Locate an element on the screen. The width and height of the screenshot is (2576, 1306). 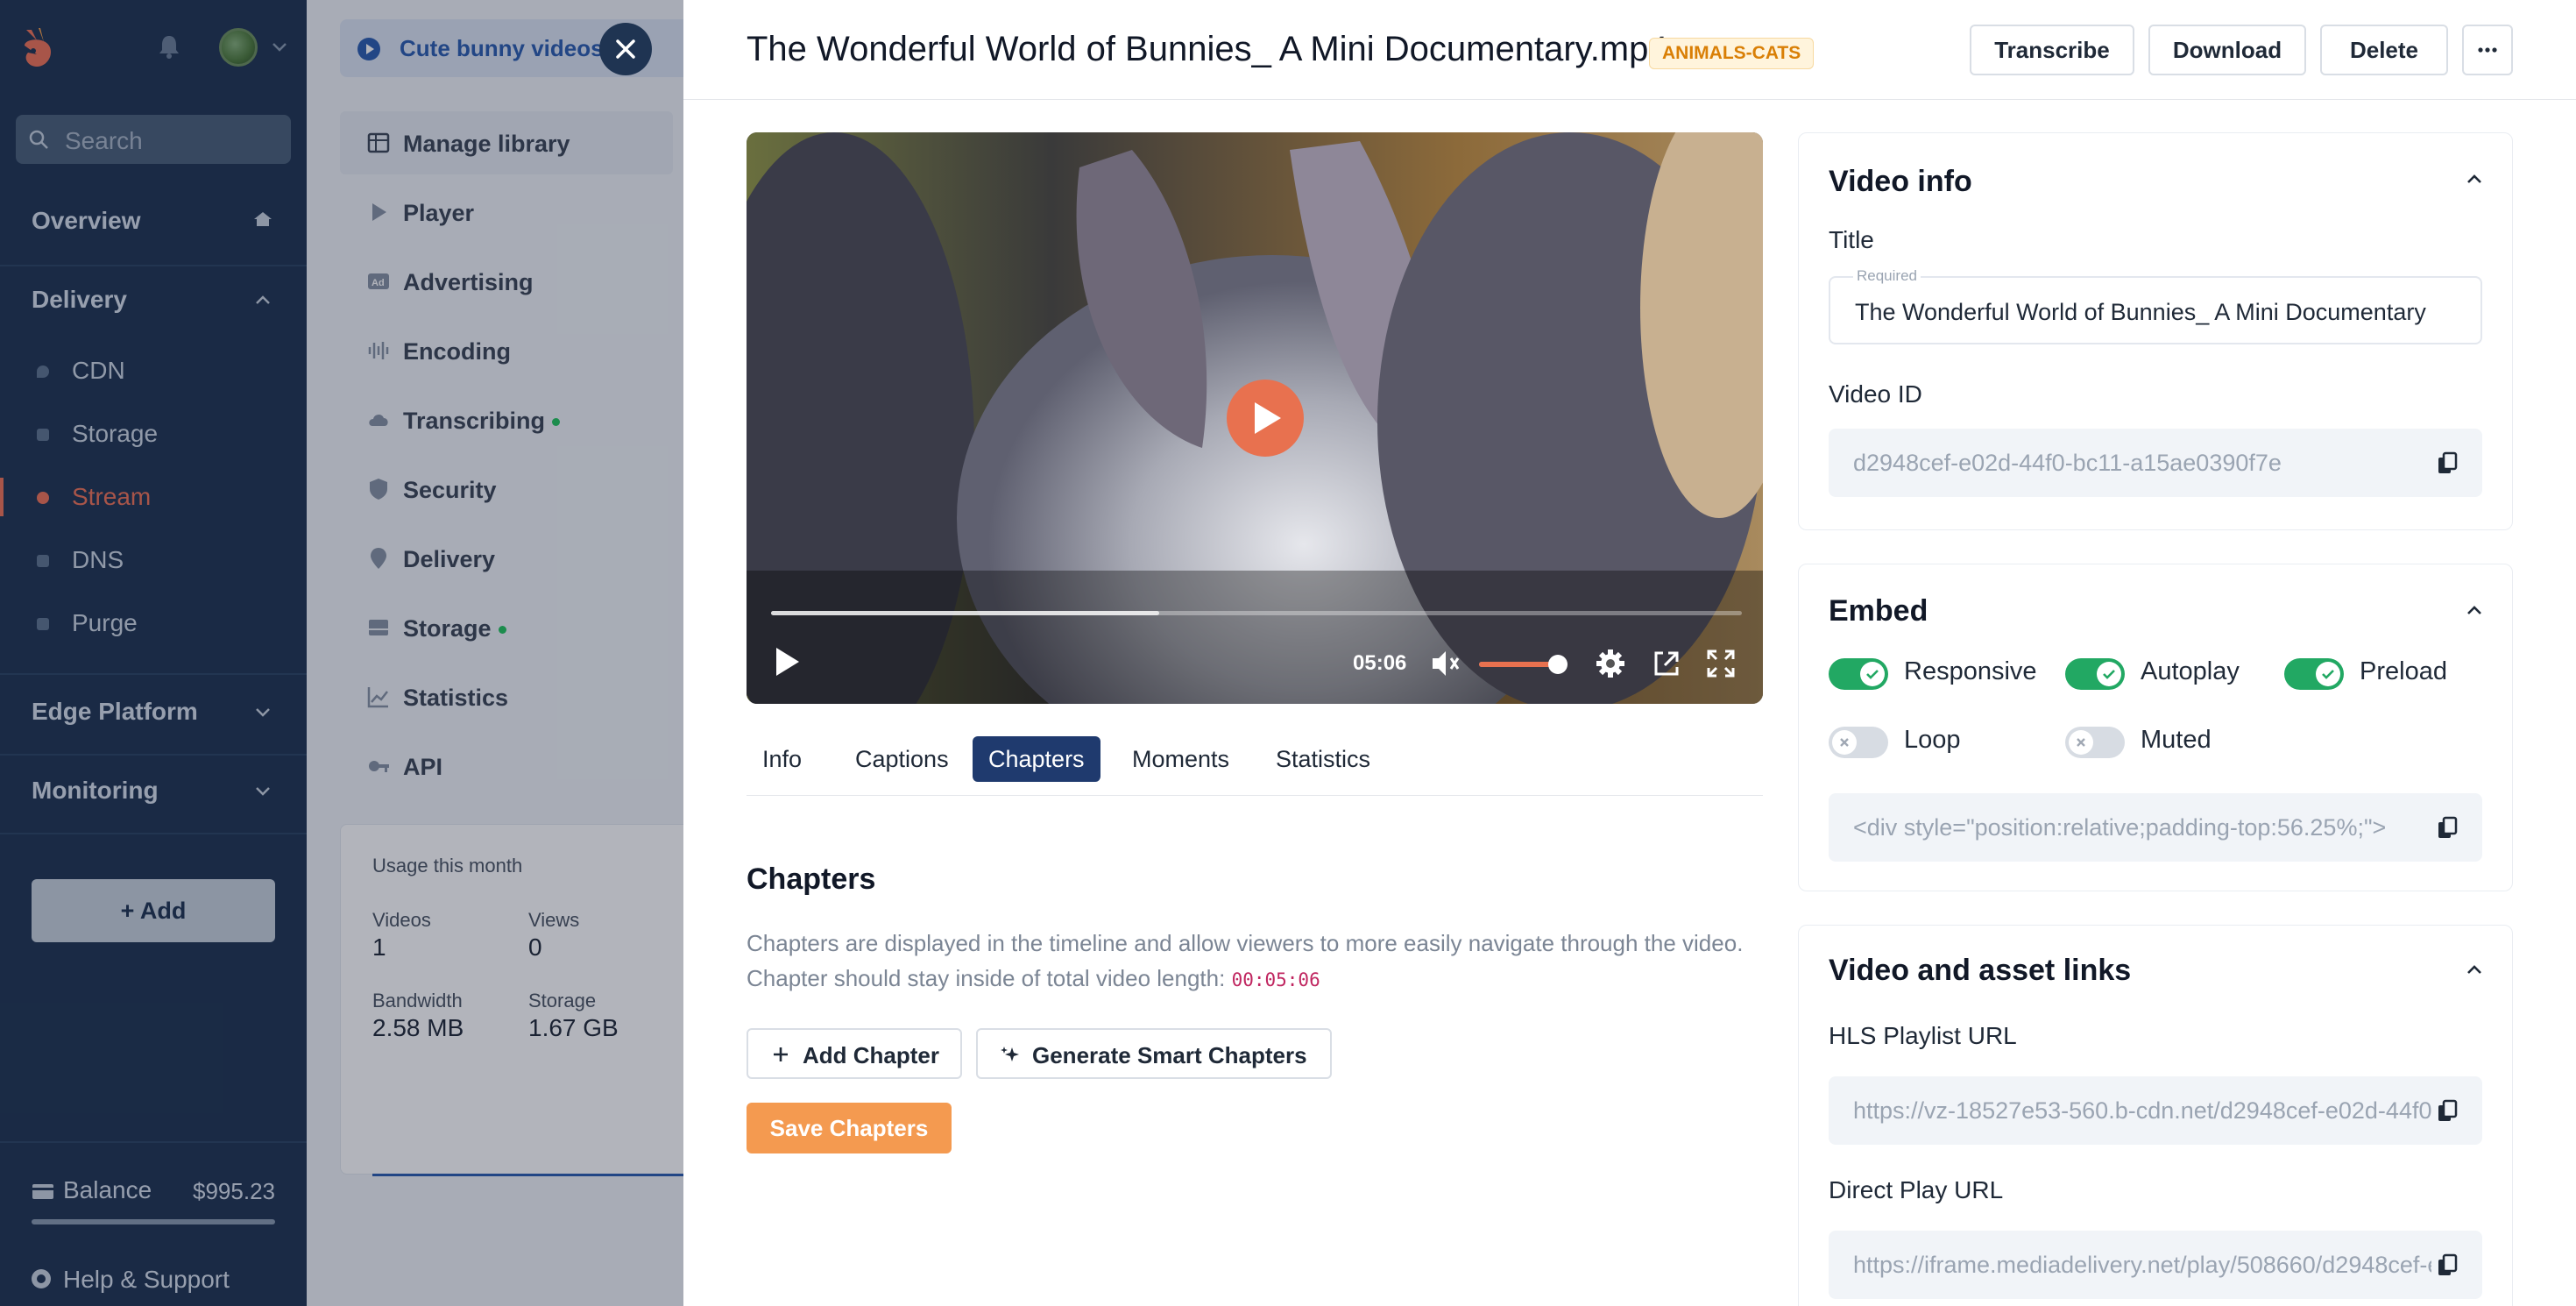
chapters-heading: Chapters is located at coordinates (811, 879).